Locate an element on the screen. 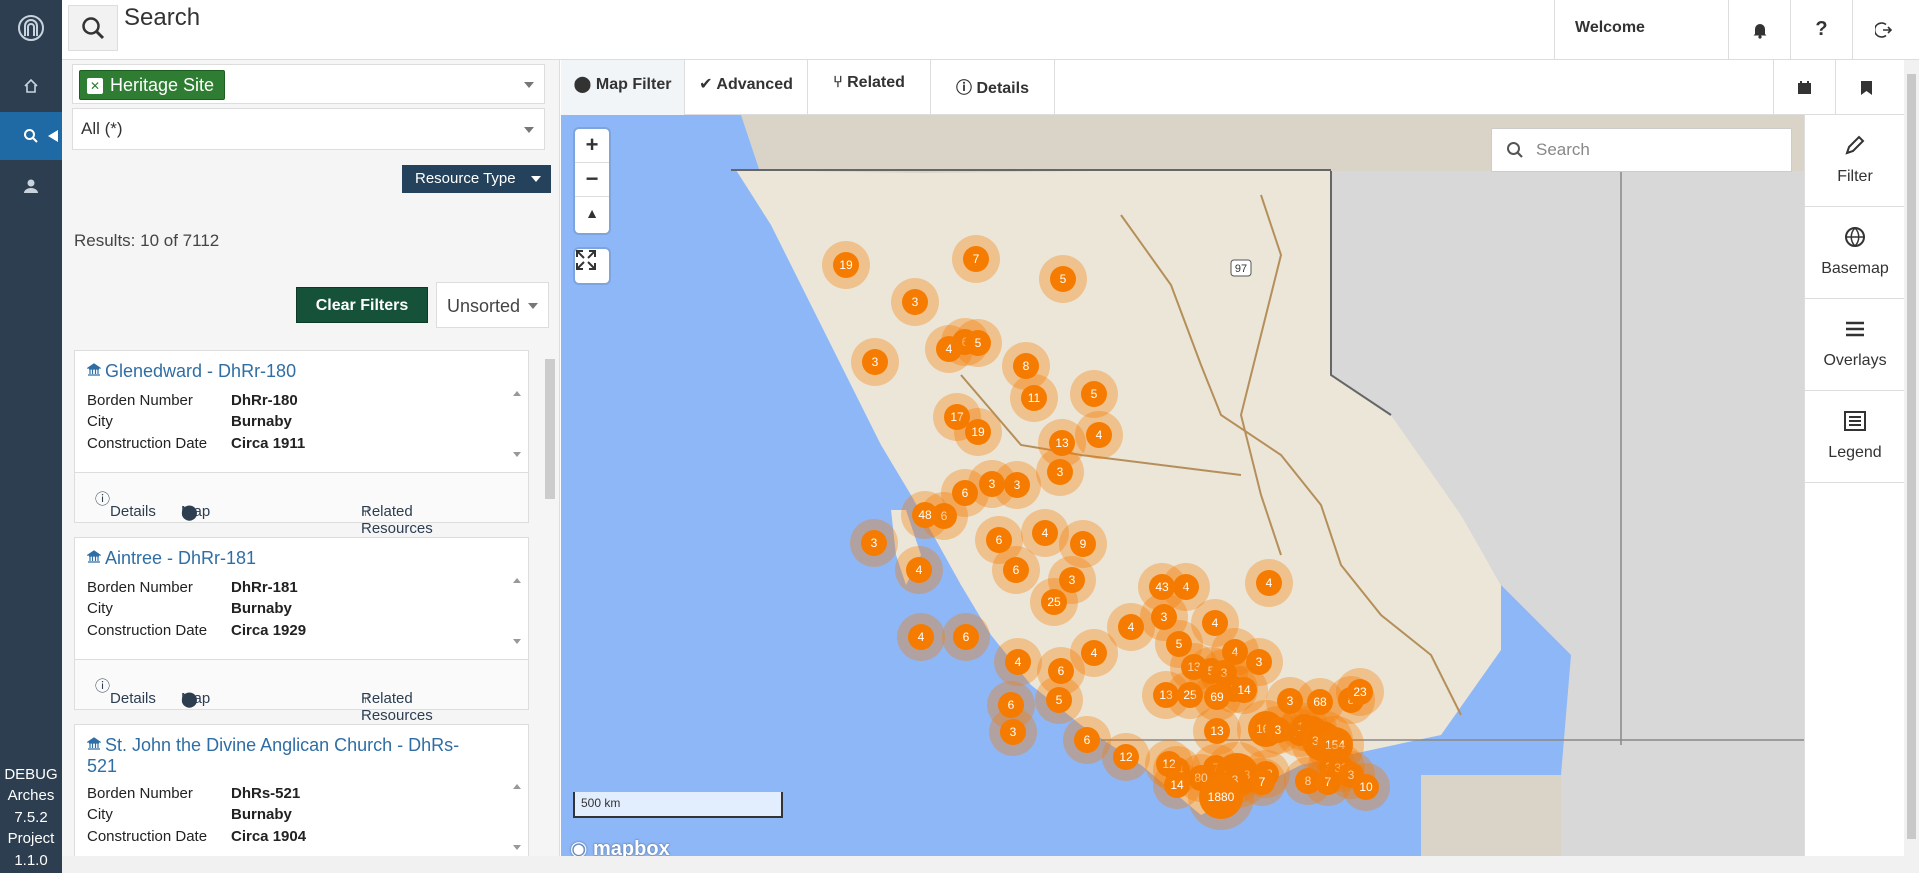 The height and width of the screenshot is (873, 1919). zoom-out-button: − is located at coordinates (592, 180).